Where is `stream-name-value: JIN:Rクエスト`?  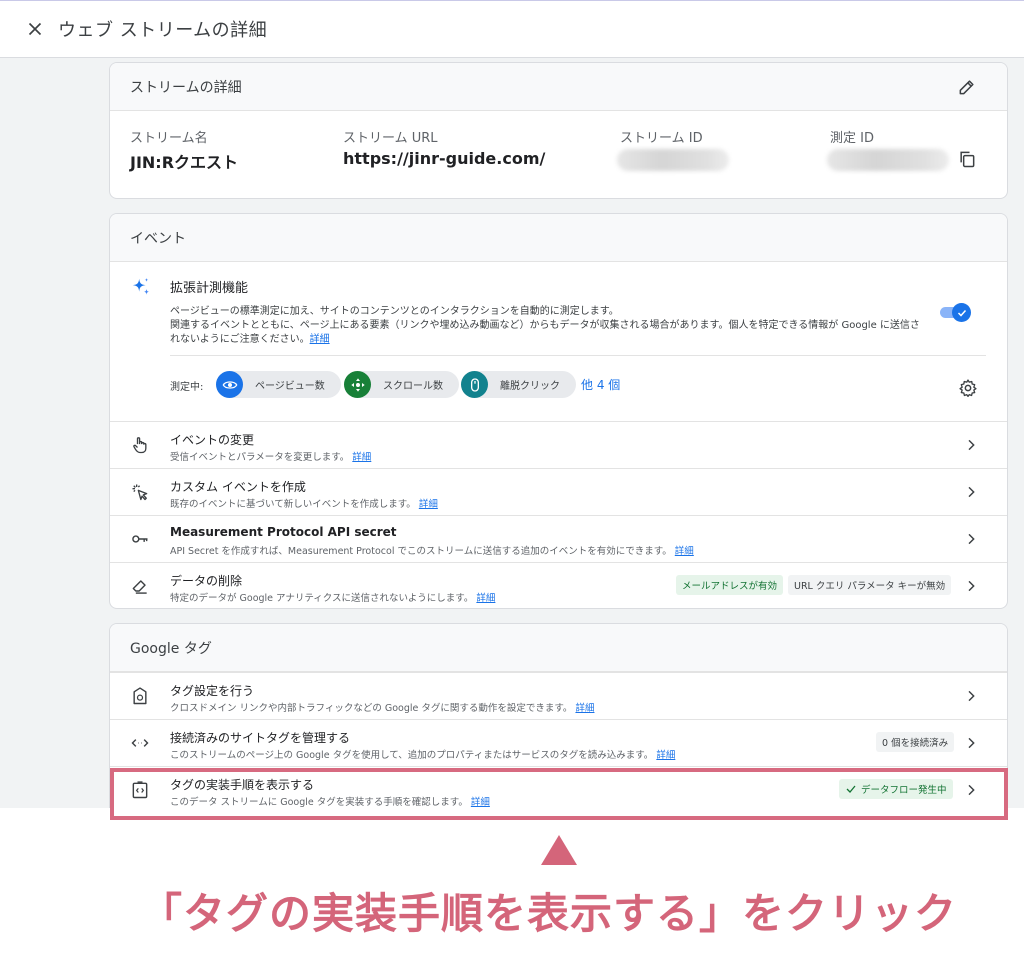 stream-name-value: JIN:Rクエスト is located at coordinates (184, 162).